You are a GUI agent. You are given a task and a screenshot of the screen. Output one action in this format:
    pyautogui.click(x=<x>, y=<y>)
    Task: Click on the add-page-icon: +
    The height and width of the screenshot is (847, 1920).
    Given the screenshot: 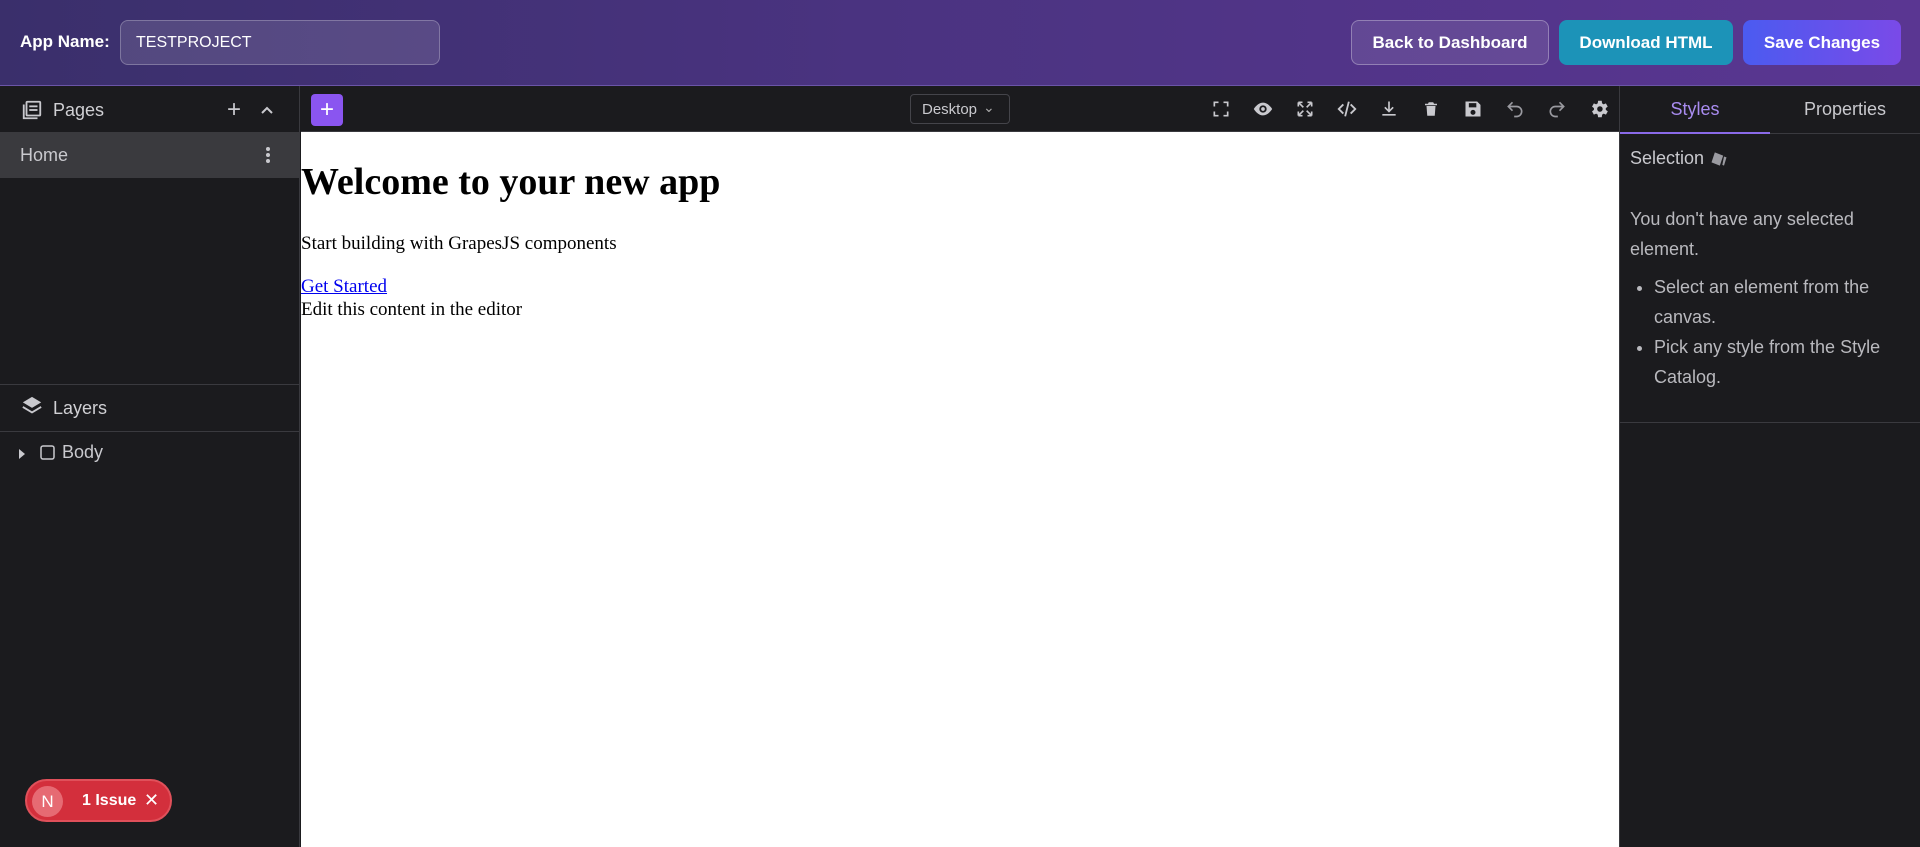 What is the action you would take?
    pyautogui.click(x=234, y=109)
    